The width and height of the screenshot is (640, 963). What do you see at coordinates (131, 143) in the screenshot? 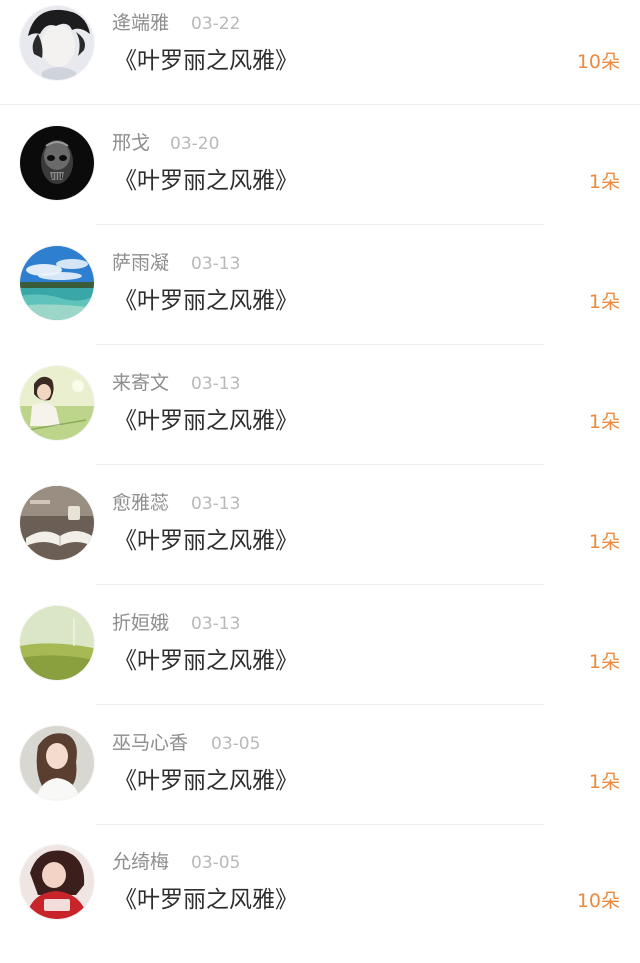
I see `user-name: 邢戈` at bounding box center [131, 143].